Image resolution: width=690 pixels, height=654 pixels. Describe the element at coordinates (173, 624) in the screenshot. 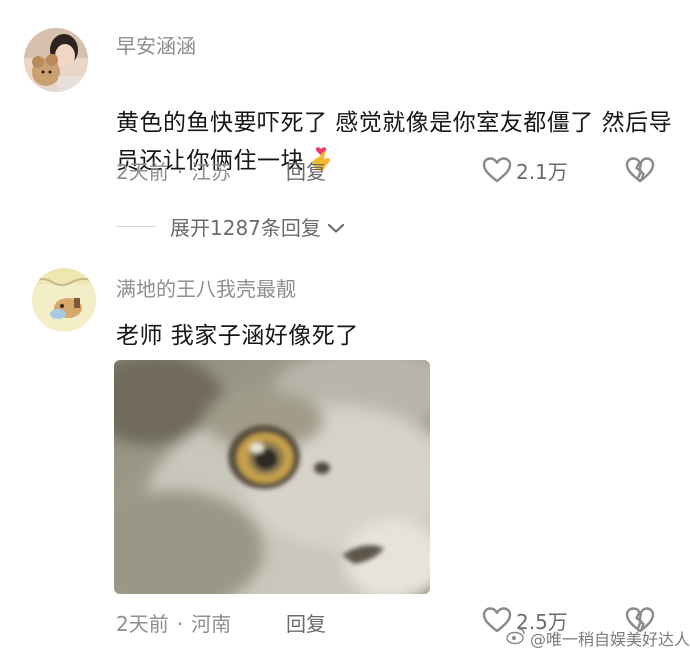

I see `comment-meta: 2天前 · 河南` at that location.